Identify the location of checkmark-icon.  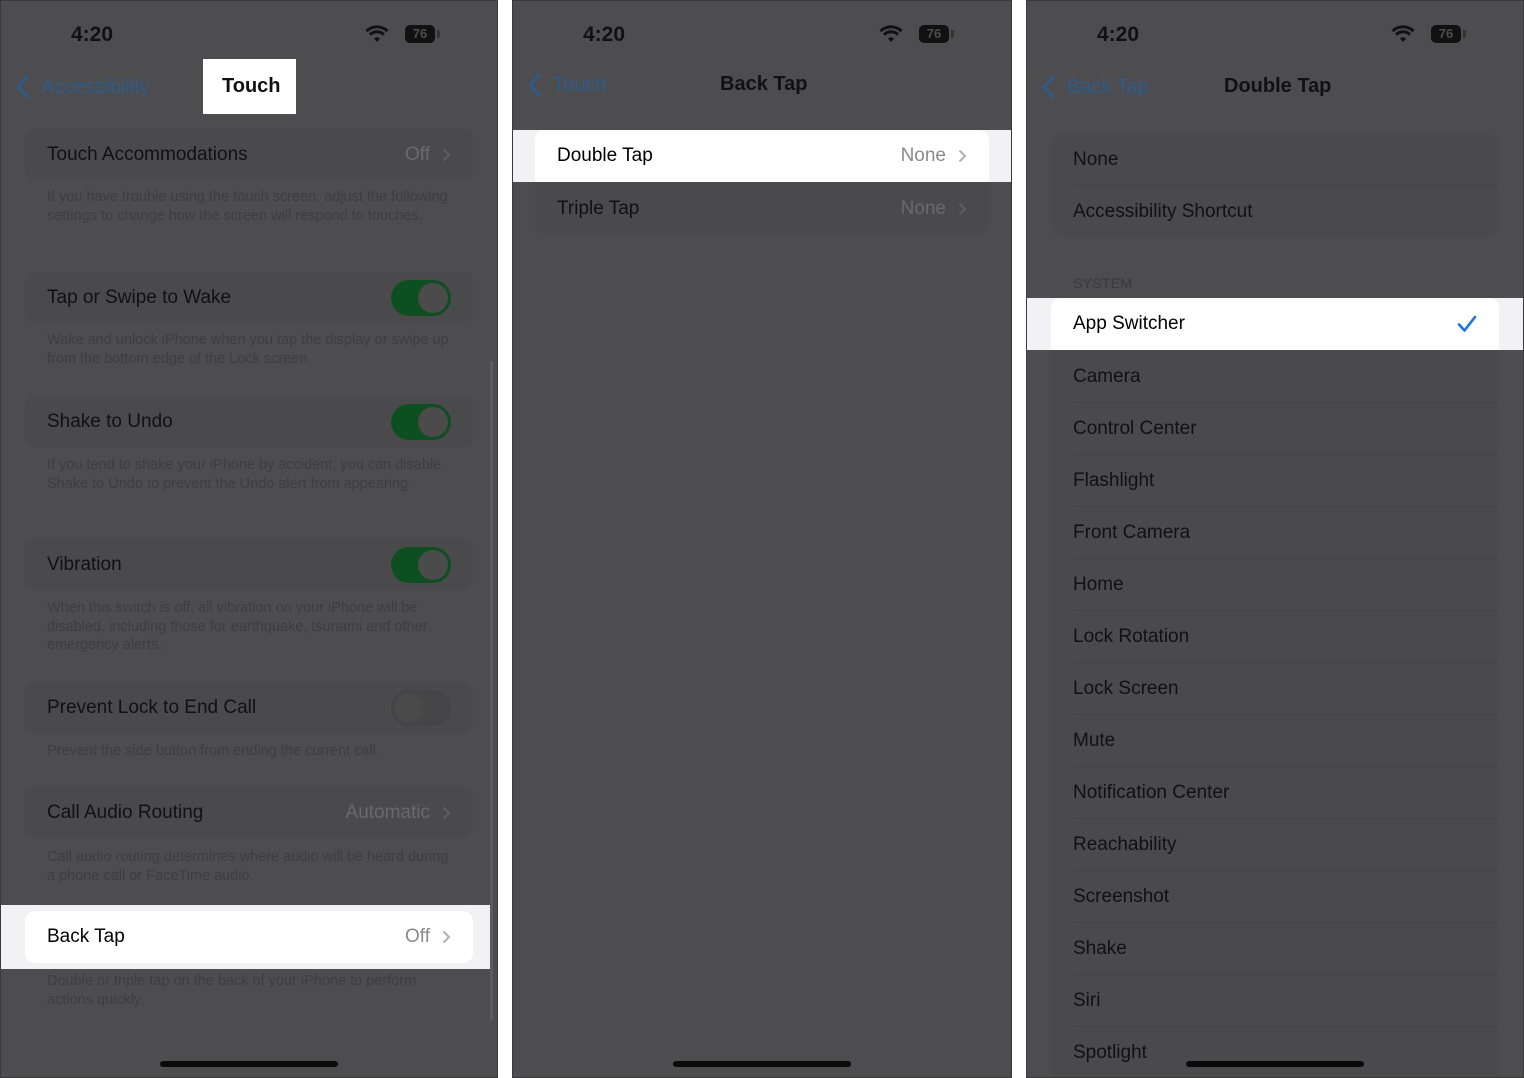
(1467, 323).